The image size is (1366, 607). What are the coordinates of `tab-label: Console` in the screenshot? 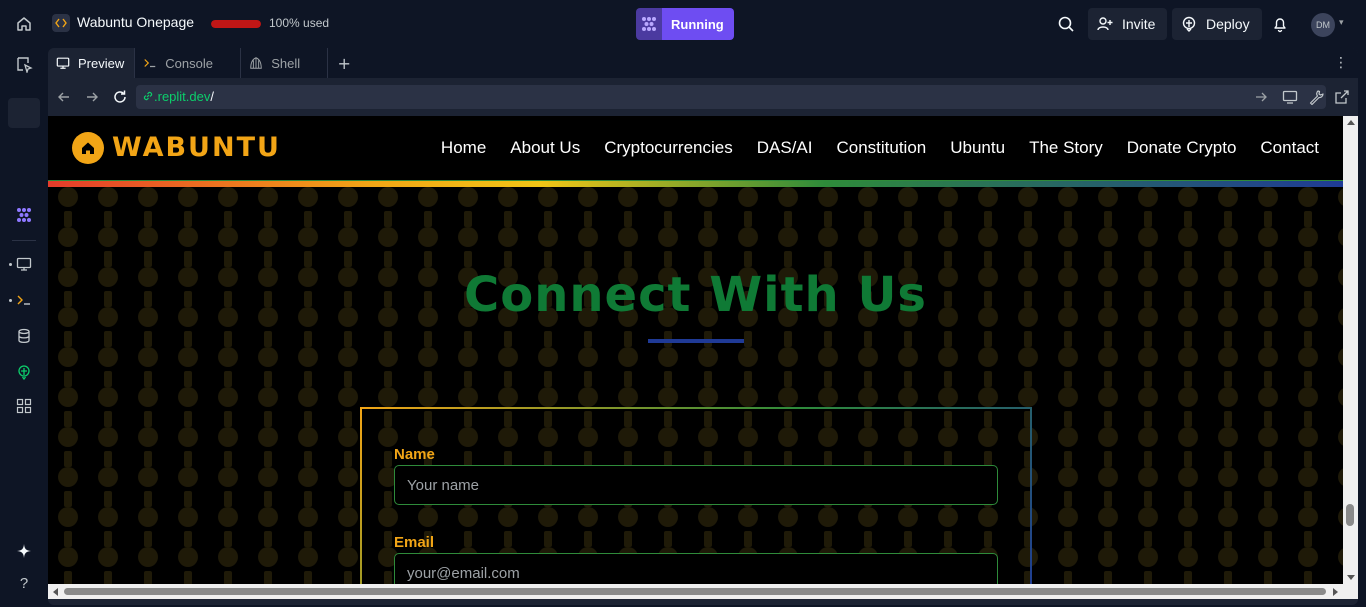 It's located at (189, 63).